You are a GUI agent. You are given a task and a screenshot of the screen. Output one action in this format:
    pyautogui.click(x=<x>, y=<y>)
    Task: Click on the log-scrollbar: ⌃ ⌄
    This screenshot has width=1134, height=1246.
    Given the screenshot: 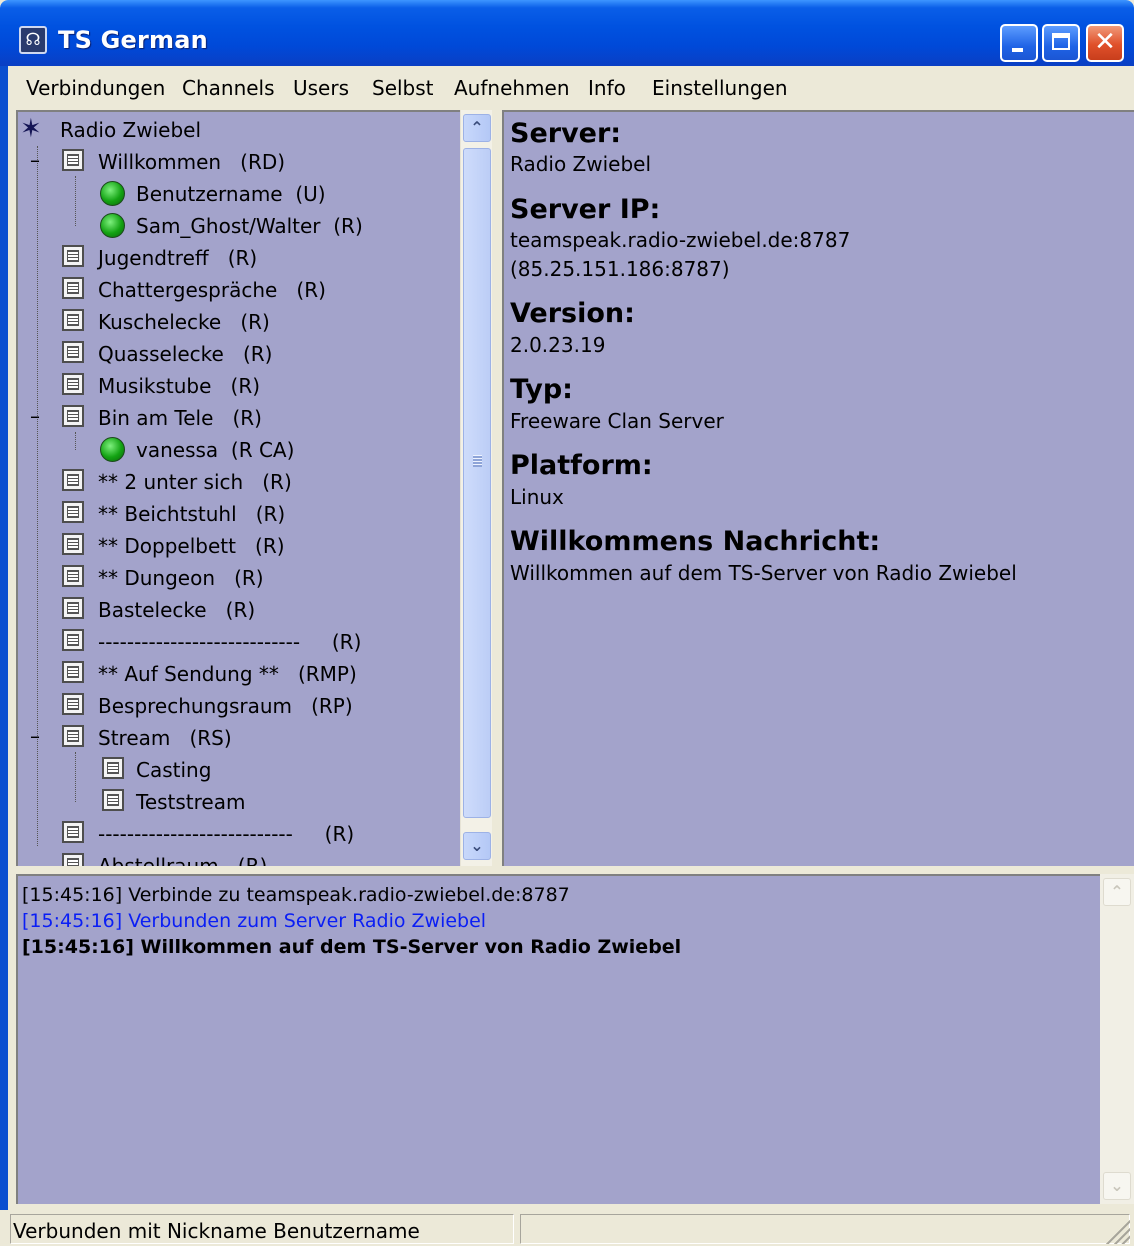 What is the action you would take?
    pyautogui.click(x=1117, y=1039)
    